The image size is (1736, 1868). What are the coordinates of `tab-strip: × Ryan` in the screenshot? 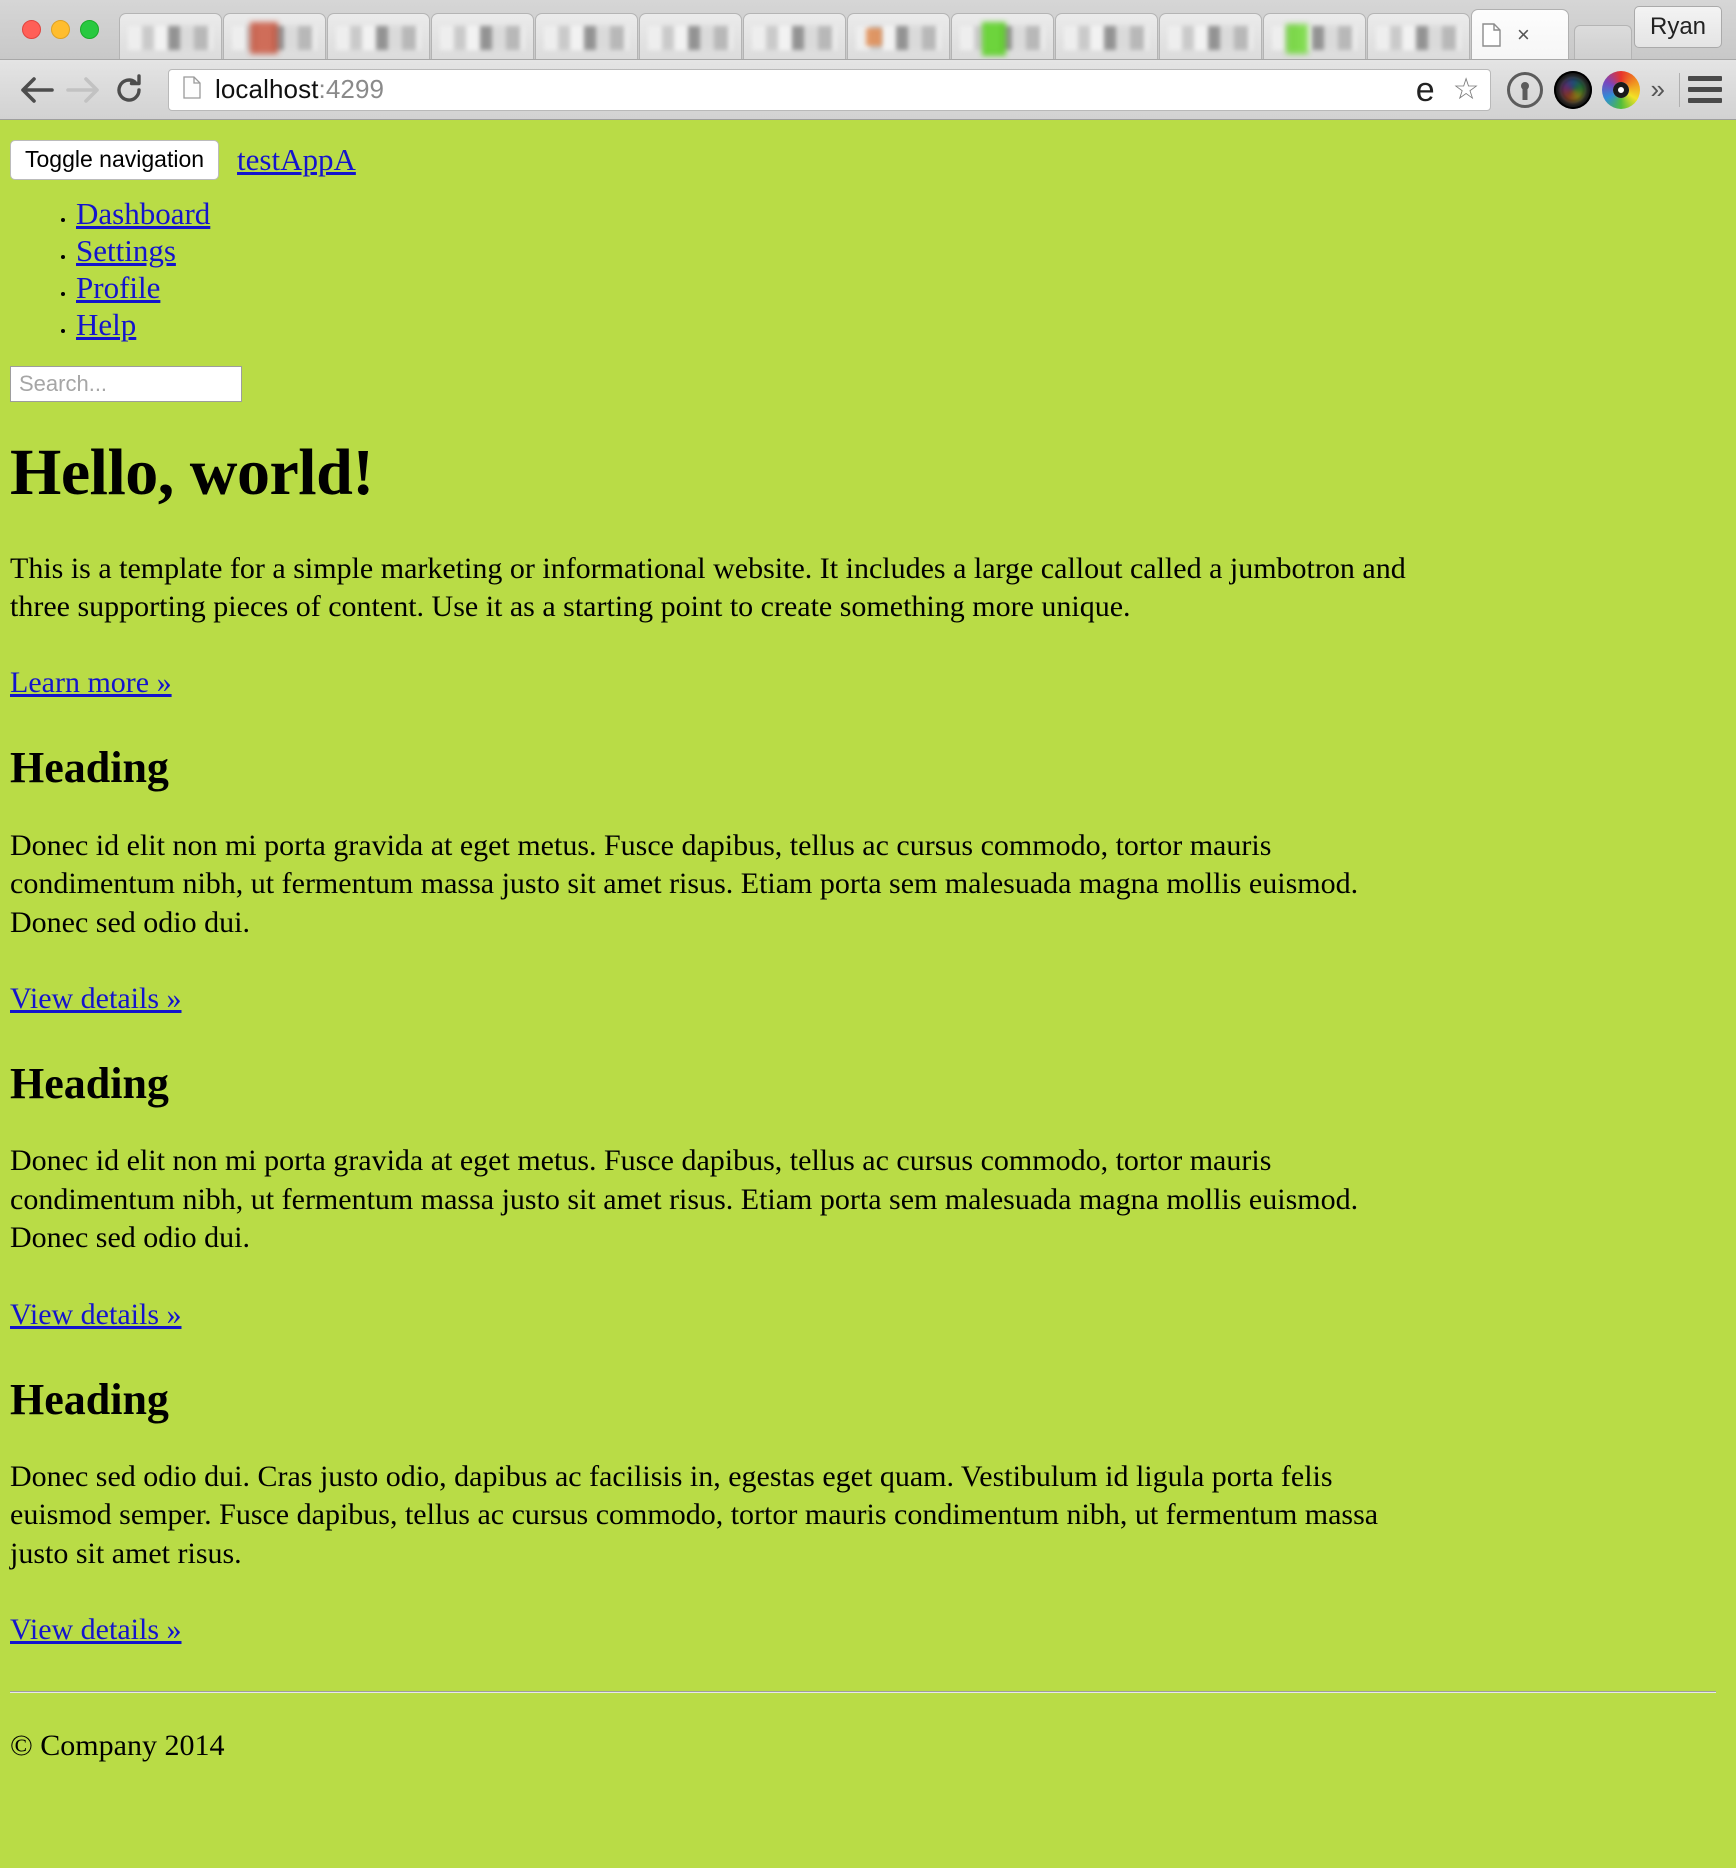 It's located at (868, 30).